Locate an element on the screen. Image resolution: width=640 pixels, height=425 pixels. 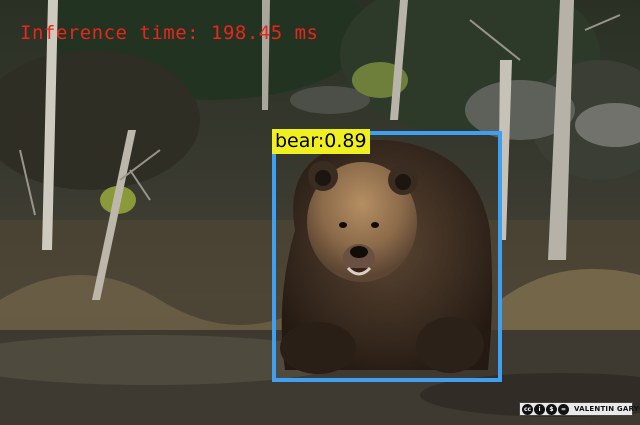
inference-time-text: Inference time: 198.45 ms is located at coordinates (169, 33).